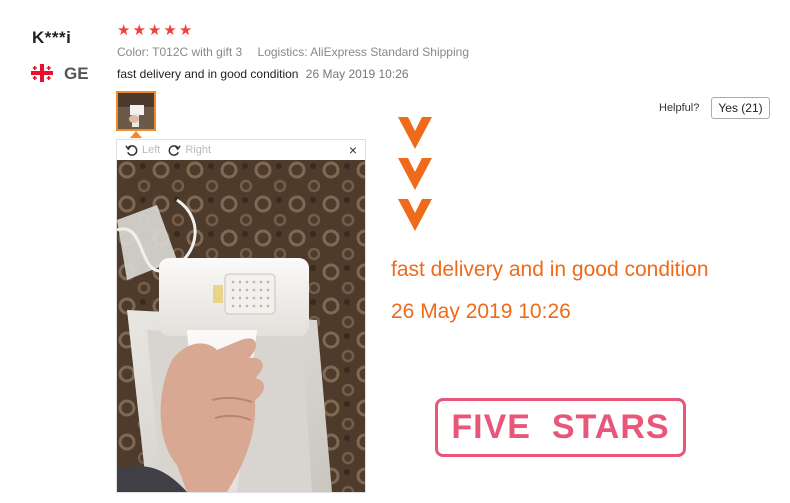 This screenshot has width=790, height=503. What do you see at coordinates (560, 427) in the screenshot?
I see `five-stars-badge: FIVE STARS` at bounding box center [560, 427].